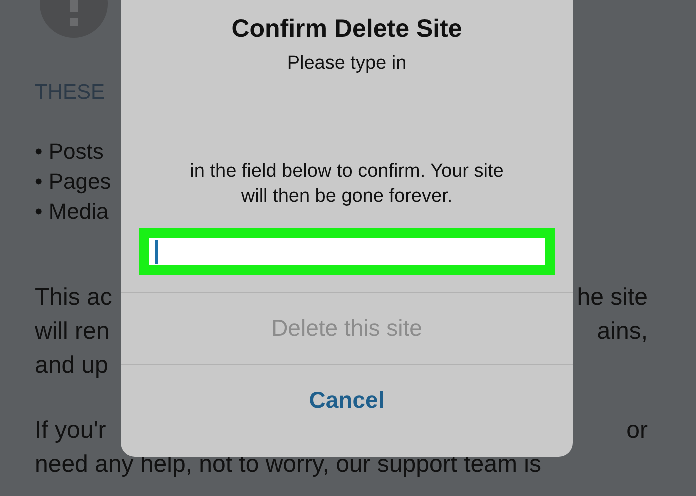  Describe the element at coordinates (72, 332) in the screenshot. I see `body-text: will ren` at that location.